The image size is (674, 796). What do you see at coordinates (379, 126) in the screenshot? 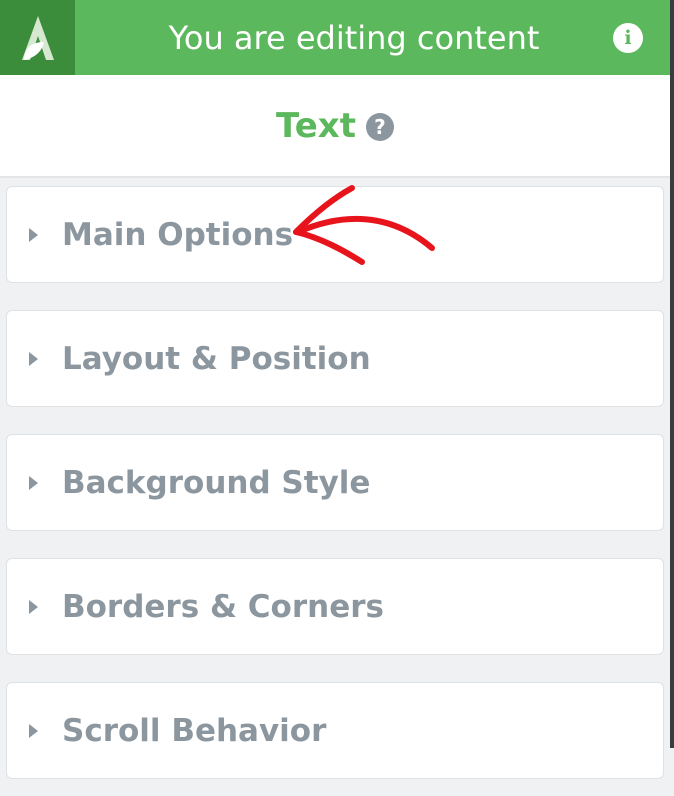
I see `question-icon: ?` at bounding box center [379, 126].